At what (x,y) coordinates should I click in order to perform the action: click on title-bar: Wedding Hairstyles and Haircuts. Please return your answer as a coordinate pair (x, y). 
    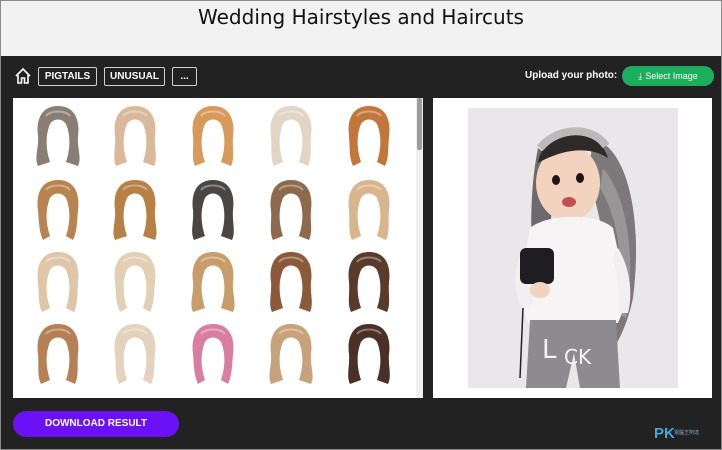
    Looking at the image, I should click on (361, 28).